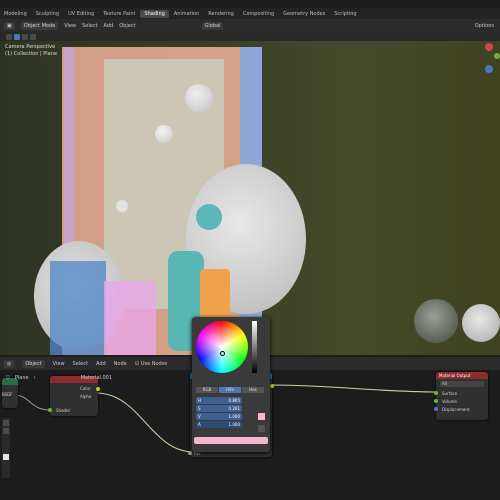 The image size is (500, 500). I want to click on field-alpha-label: A, so click(199, 424).